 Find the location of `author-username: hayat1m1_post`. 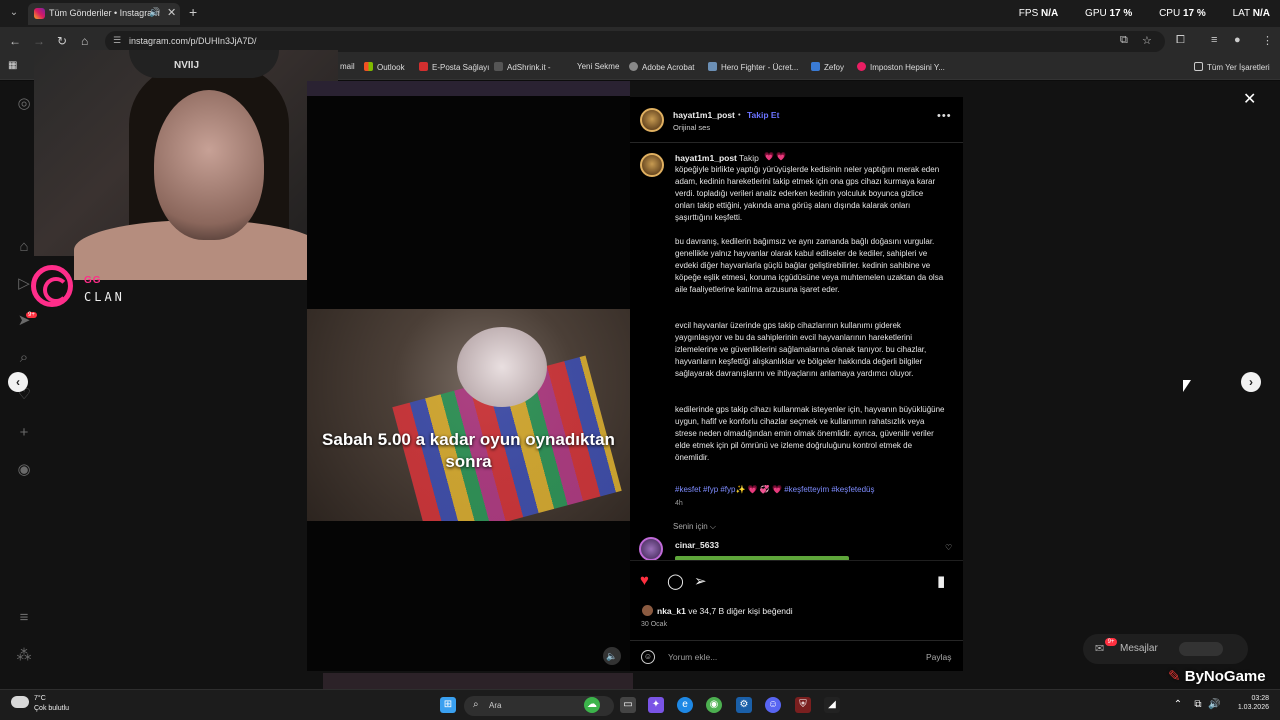

author-username: hayat1m1_post is located at coordinates (704, 115).